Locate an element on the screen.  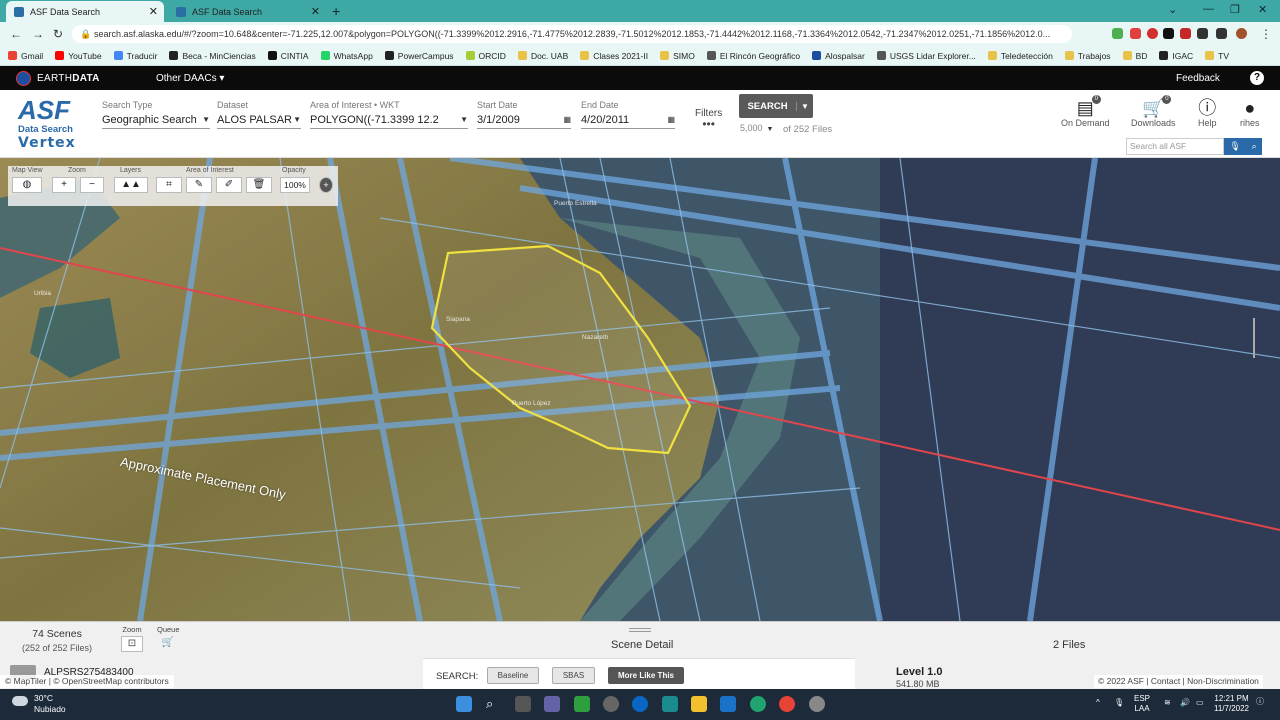
help-icon: ? is located at coordinates (1257, 78).